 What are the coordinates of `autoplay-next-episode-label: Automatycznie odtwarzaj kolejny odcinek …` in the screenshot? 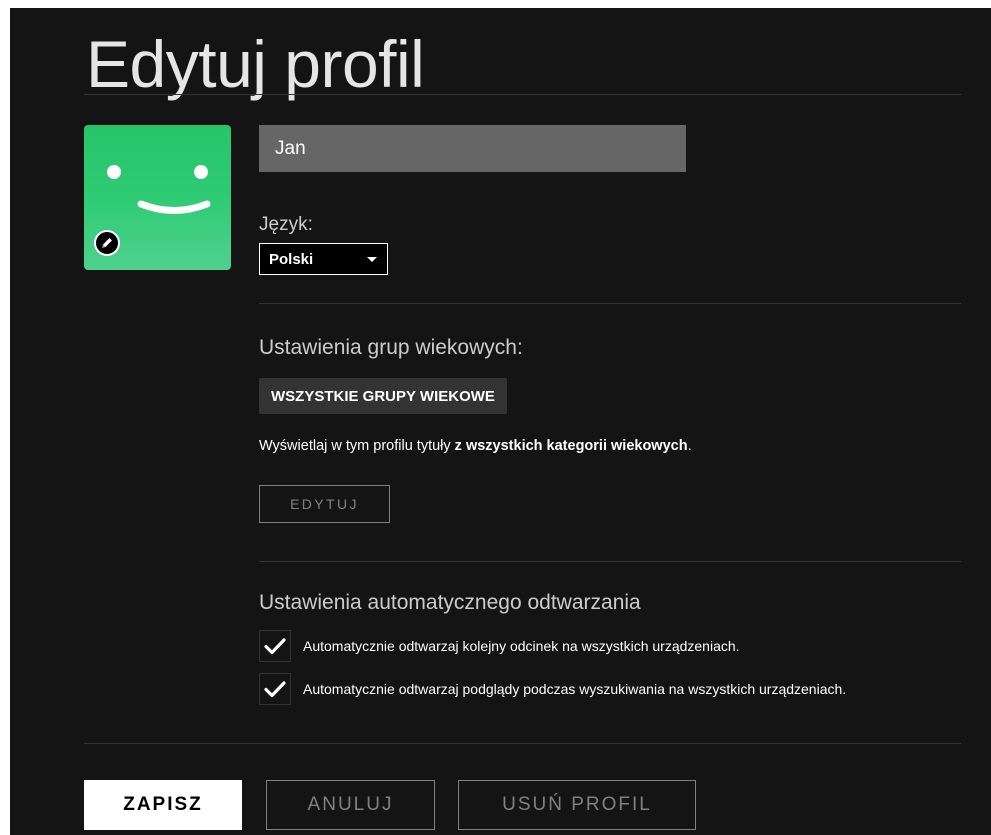 It's located at (521, 646).